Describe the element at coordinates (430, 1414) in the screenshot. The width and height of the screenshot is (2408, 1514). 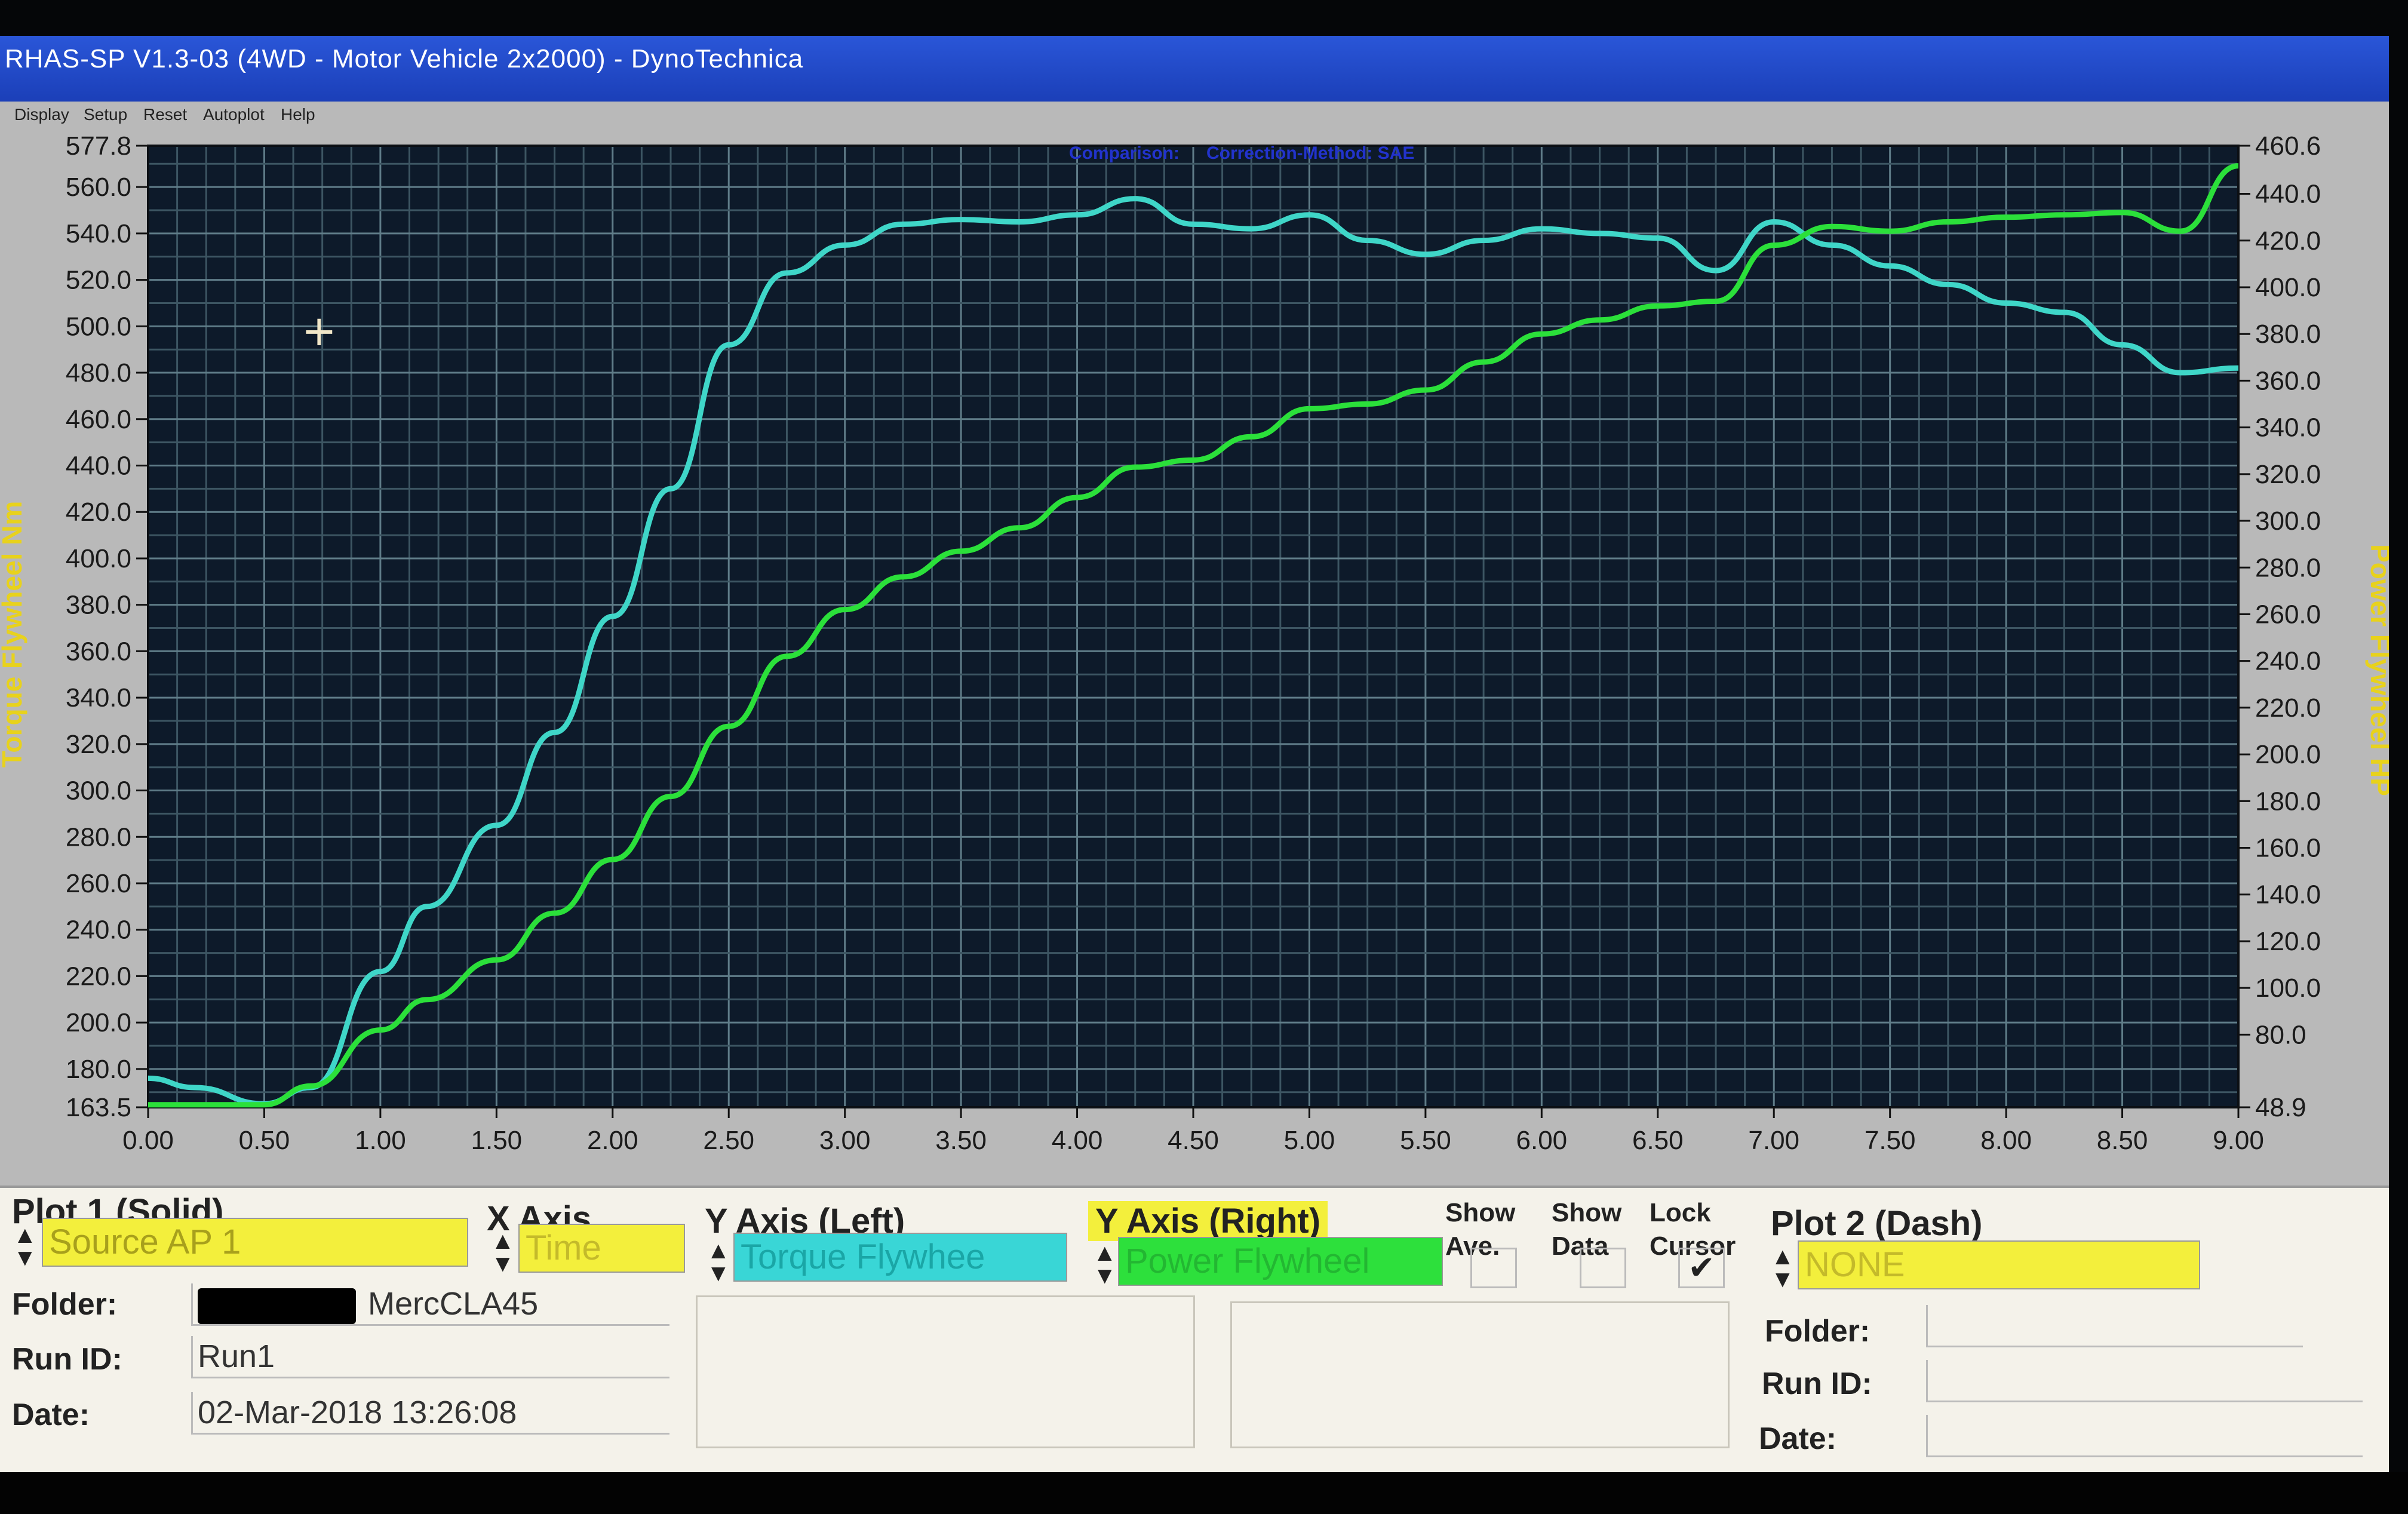
I see `plot1-date-field: 02-Mar-2018 13:26:08` at that location.